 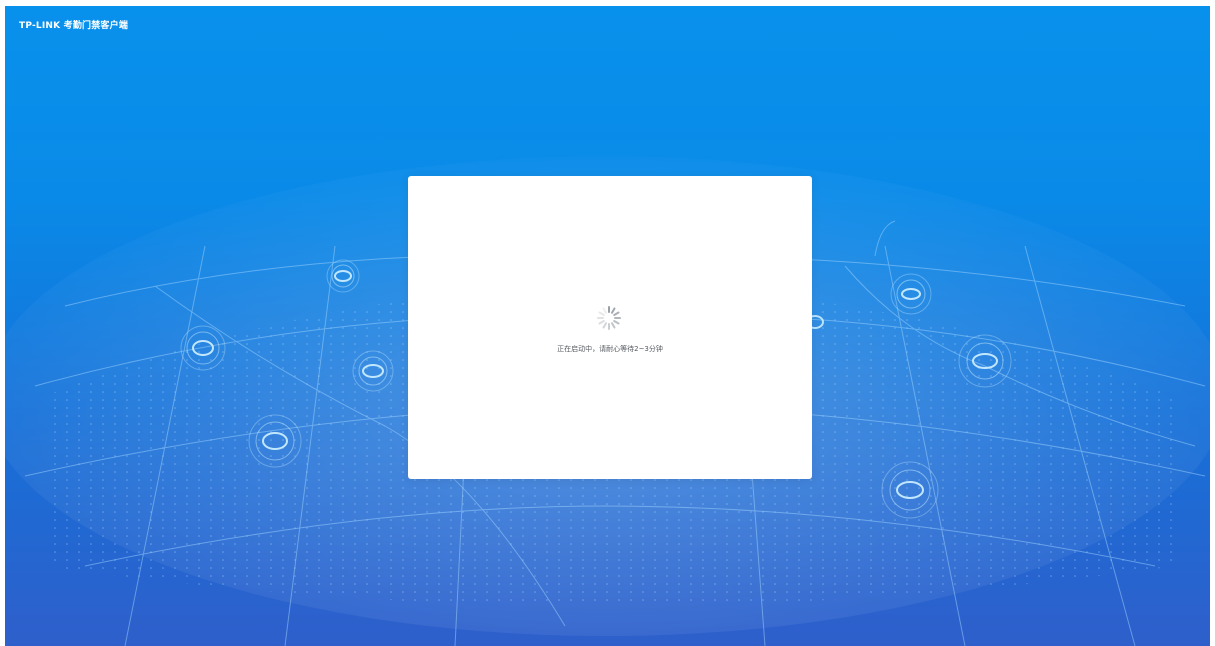 I want to click on app-brand-title: TP-LINK 考勤门禁客户端, so click(x=74, y=26).